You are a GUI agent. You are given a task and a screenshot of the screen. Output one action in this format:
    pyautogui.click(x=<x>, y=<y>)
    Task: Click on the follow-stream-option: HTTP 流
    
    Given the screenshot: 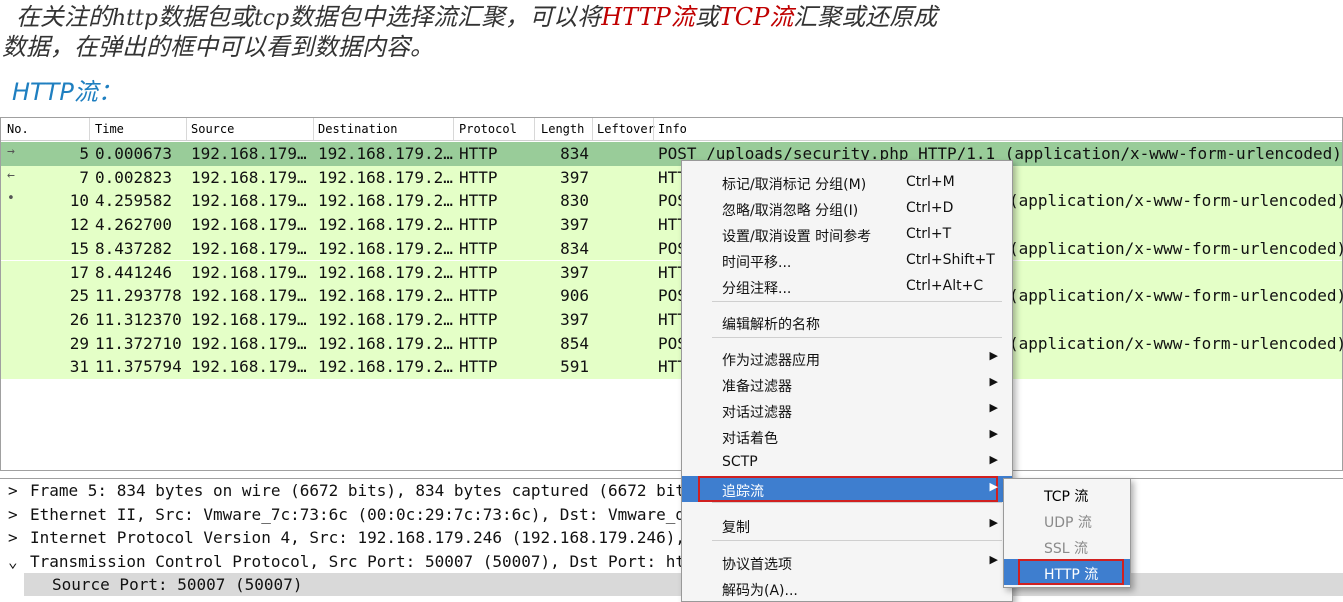 What is the action you would take?
    pyautogui.click(x=1067, y=572)
    